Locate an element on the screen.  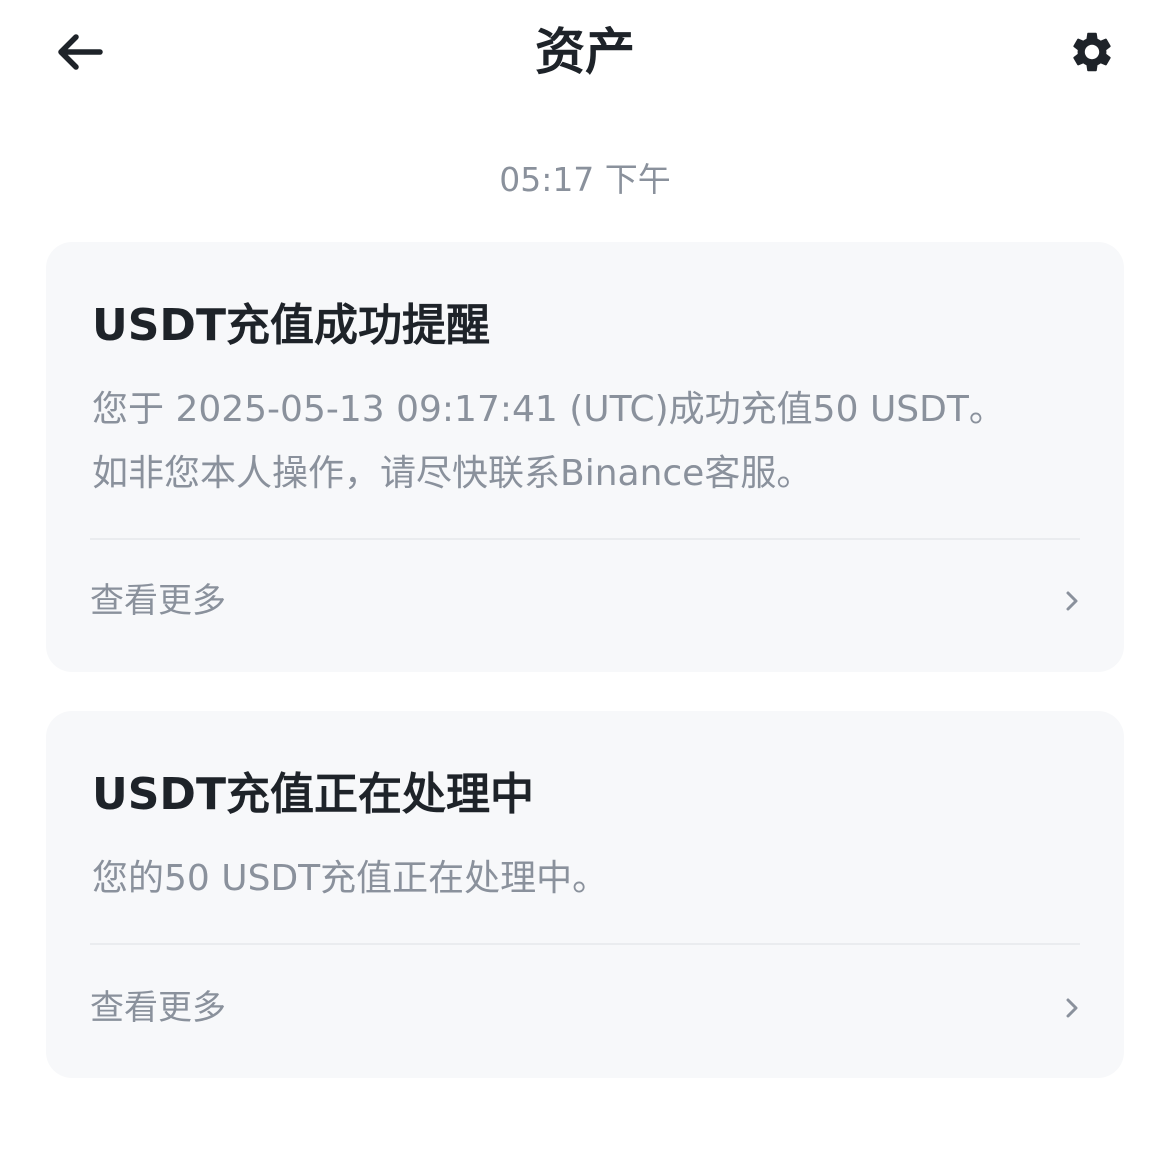
gear-icon is located at coordinates (1092, 52).